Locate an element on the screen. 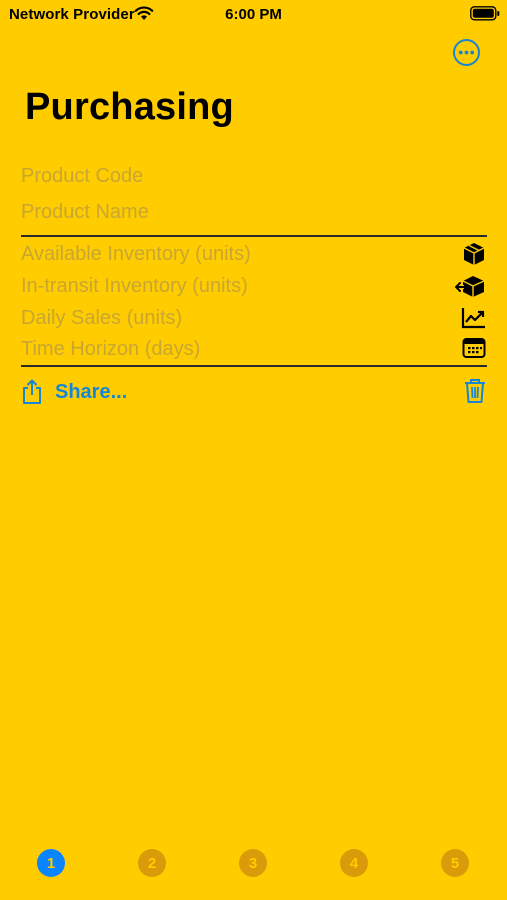 This screenshot has width=507, height=900. tab-1: 1 is located at coordinates (51, 863).